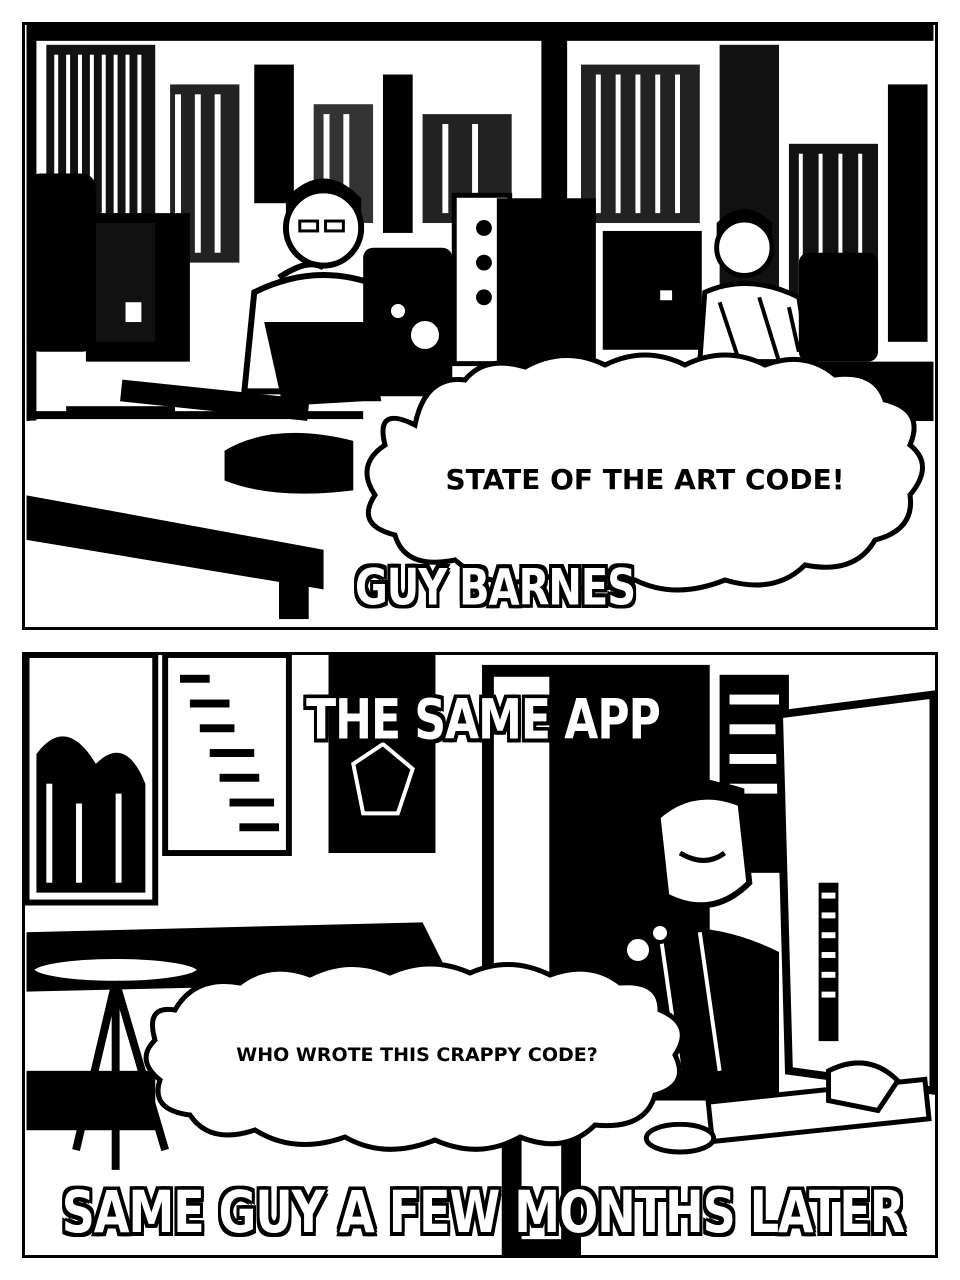 This screenshot has height=1280, width=960. Describe the element at coordinates (483, 720) in the screenshot. I see `top-caption: THE SAME APP` at that location.